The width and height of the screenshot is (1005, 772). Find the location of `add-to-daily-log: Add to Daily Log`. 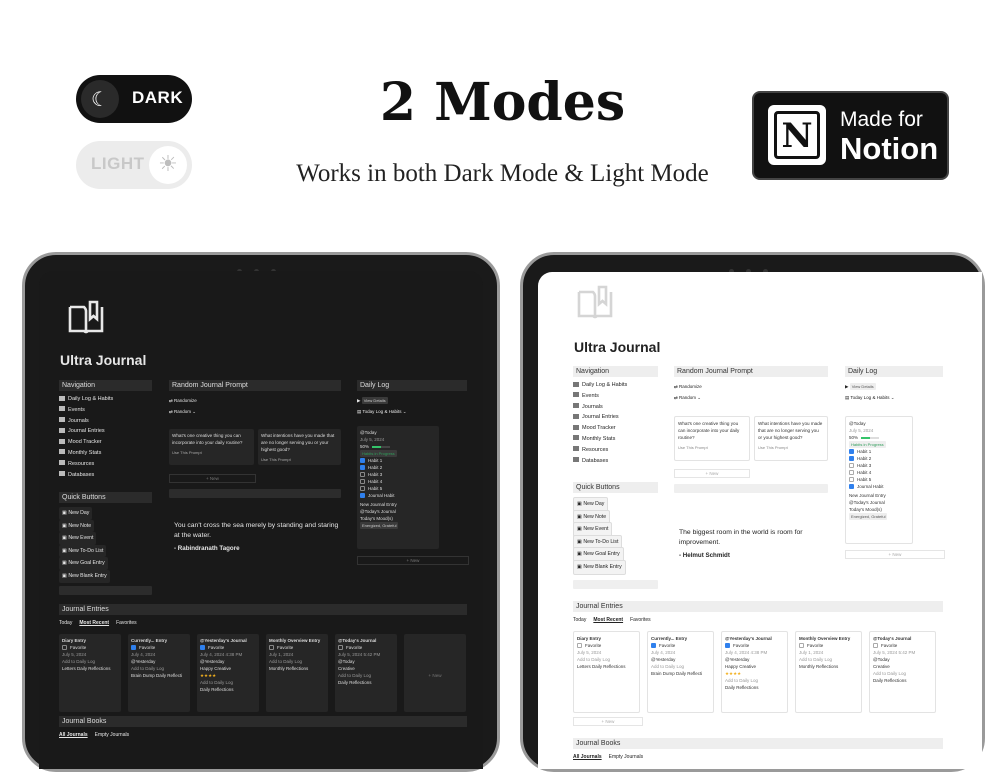

add-to-daily-log: Add to Daily Log is located at coordinates (816, 659).